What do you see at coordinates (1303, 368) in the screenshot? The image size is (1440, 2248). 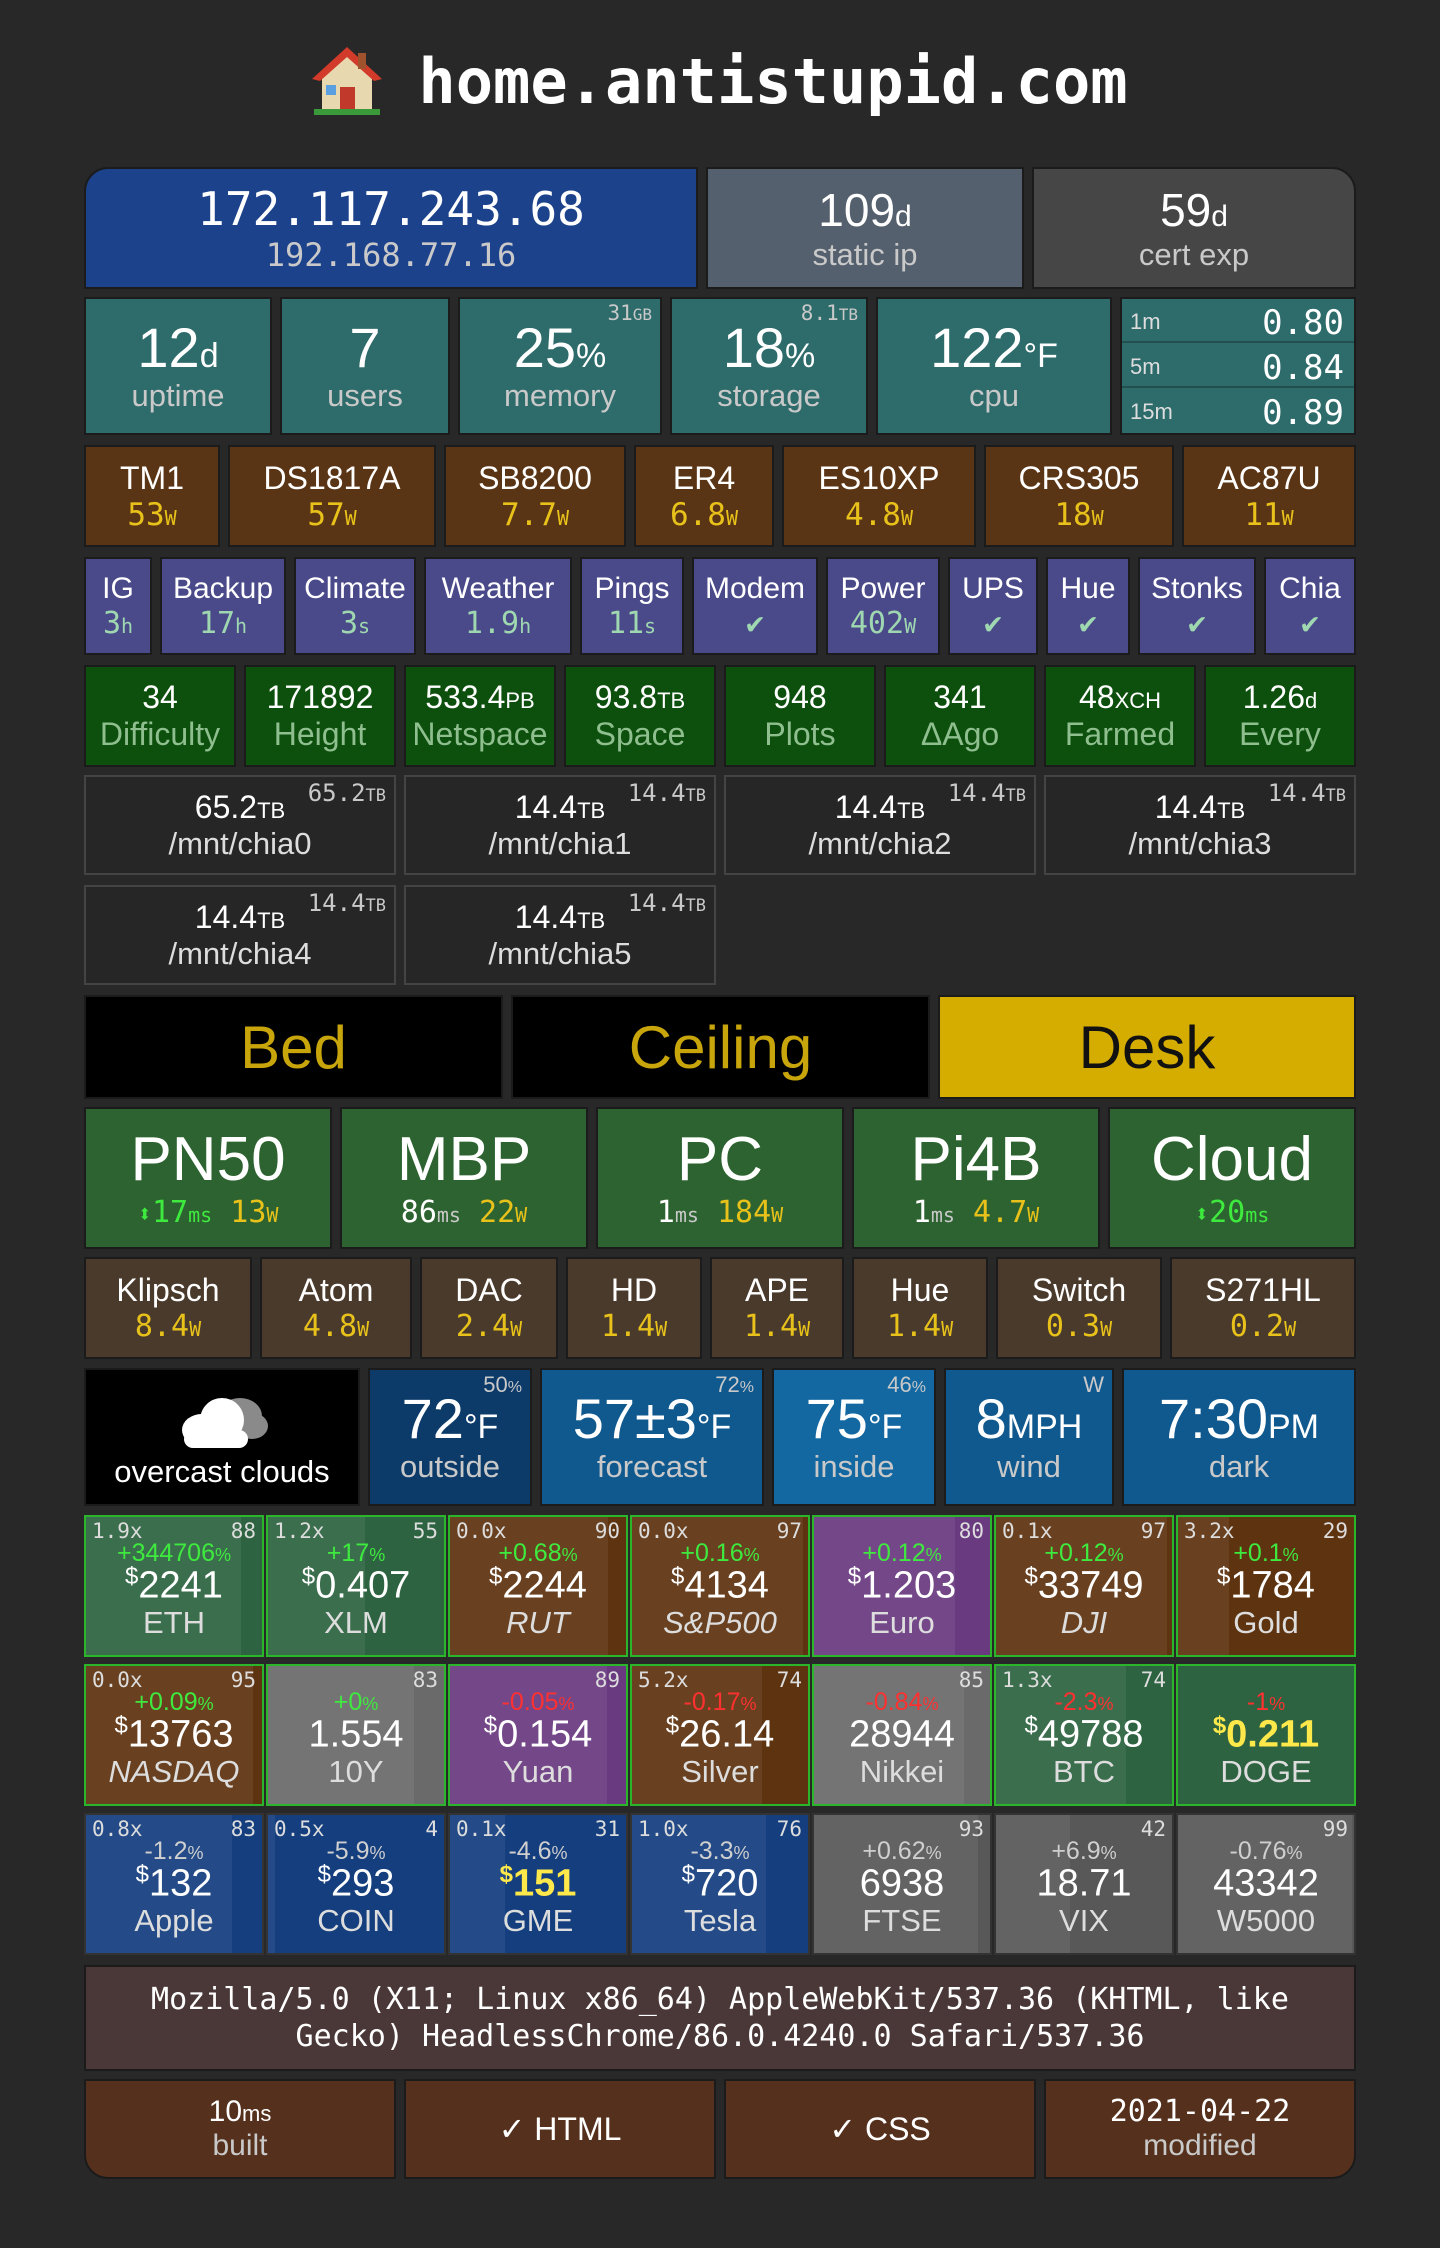 I see `load-value: 0.84` at bounding box center [1303, 368].